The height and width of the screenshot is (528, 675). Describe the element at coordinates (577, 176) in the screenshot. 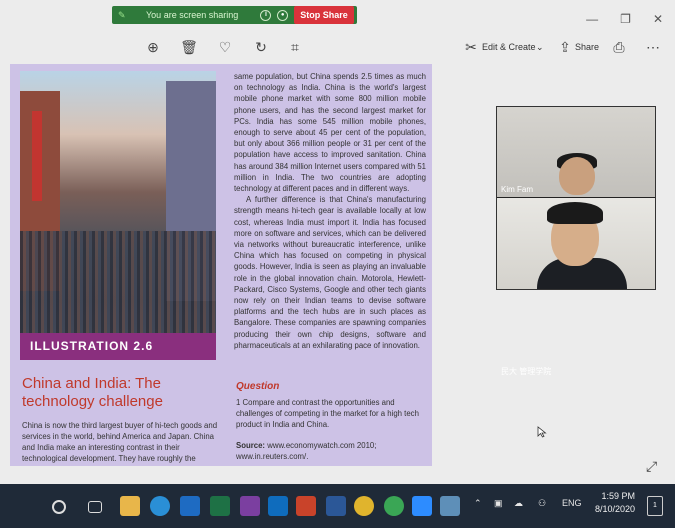

I see `participant-face` at that location.